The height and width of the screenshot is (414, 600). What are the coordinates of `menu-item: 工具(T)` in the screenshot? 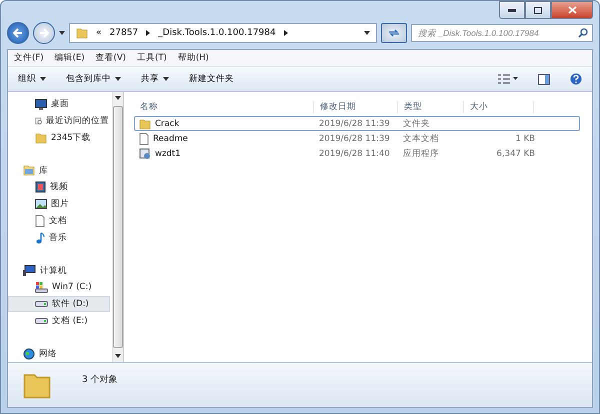 It's located at (152, 58).